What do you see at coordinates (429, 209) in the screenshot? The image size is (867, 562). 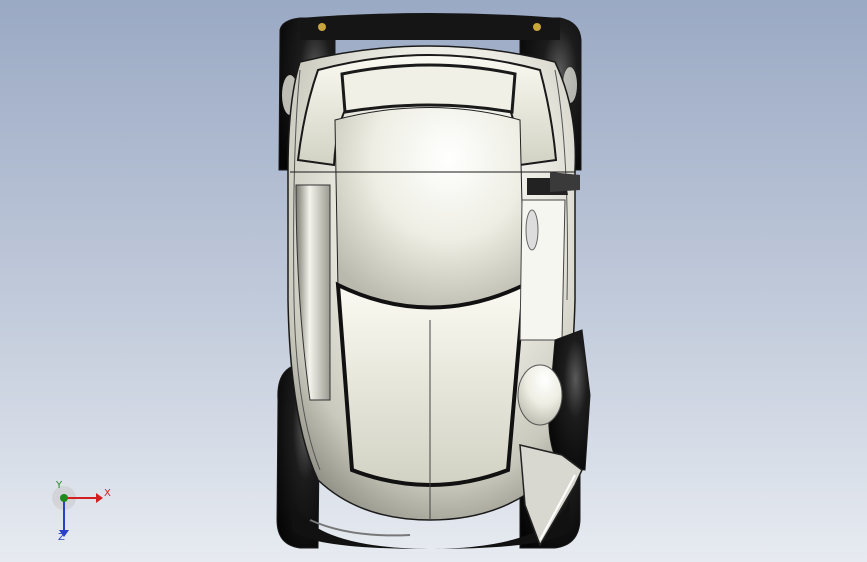 I see `roof` at bounding box center [429, 209].